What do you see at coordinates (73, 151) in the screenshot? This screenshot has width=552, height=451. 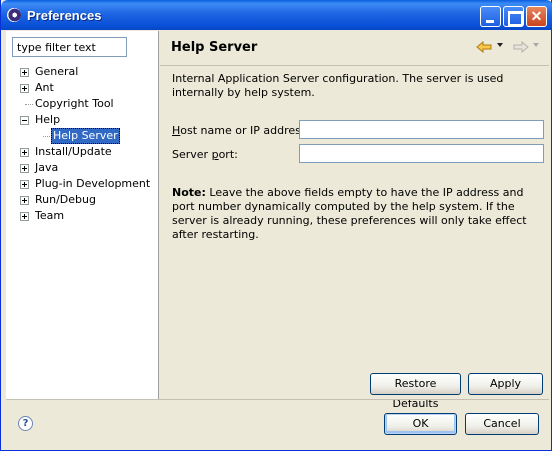 I see `tree-item-label: Install/Update` at bounding box center [73, 151].